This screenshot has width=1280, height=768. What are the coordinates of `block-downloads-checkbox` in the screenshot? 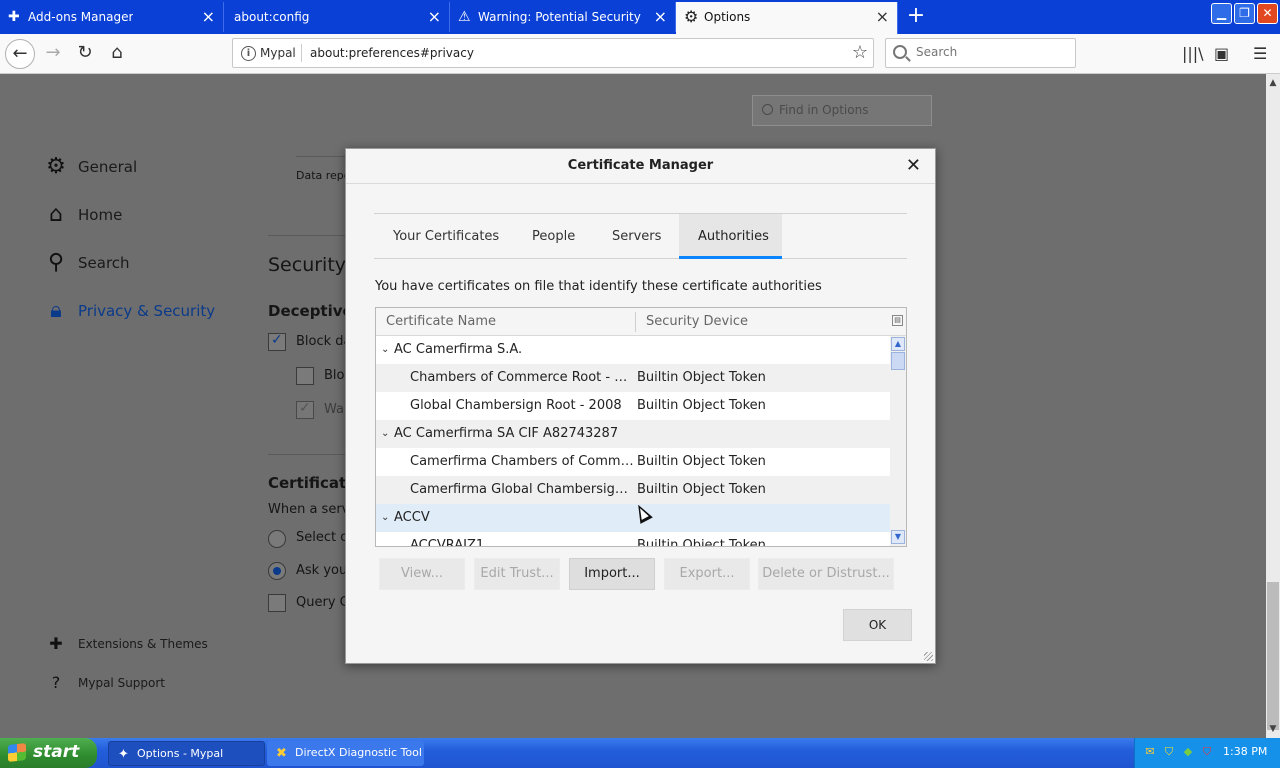 It's located at (305, 376).